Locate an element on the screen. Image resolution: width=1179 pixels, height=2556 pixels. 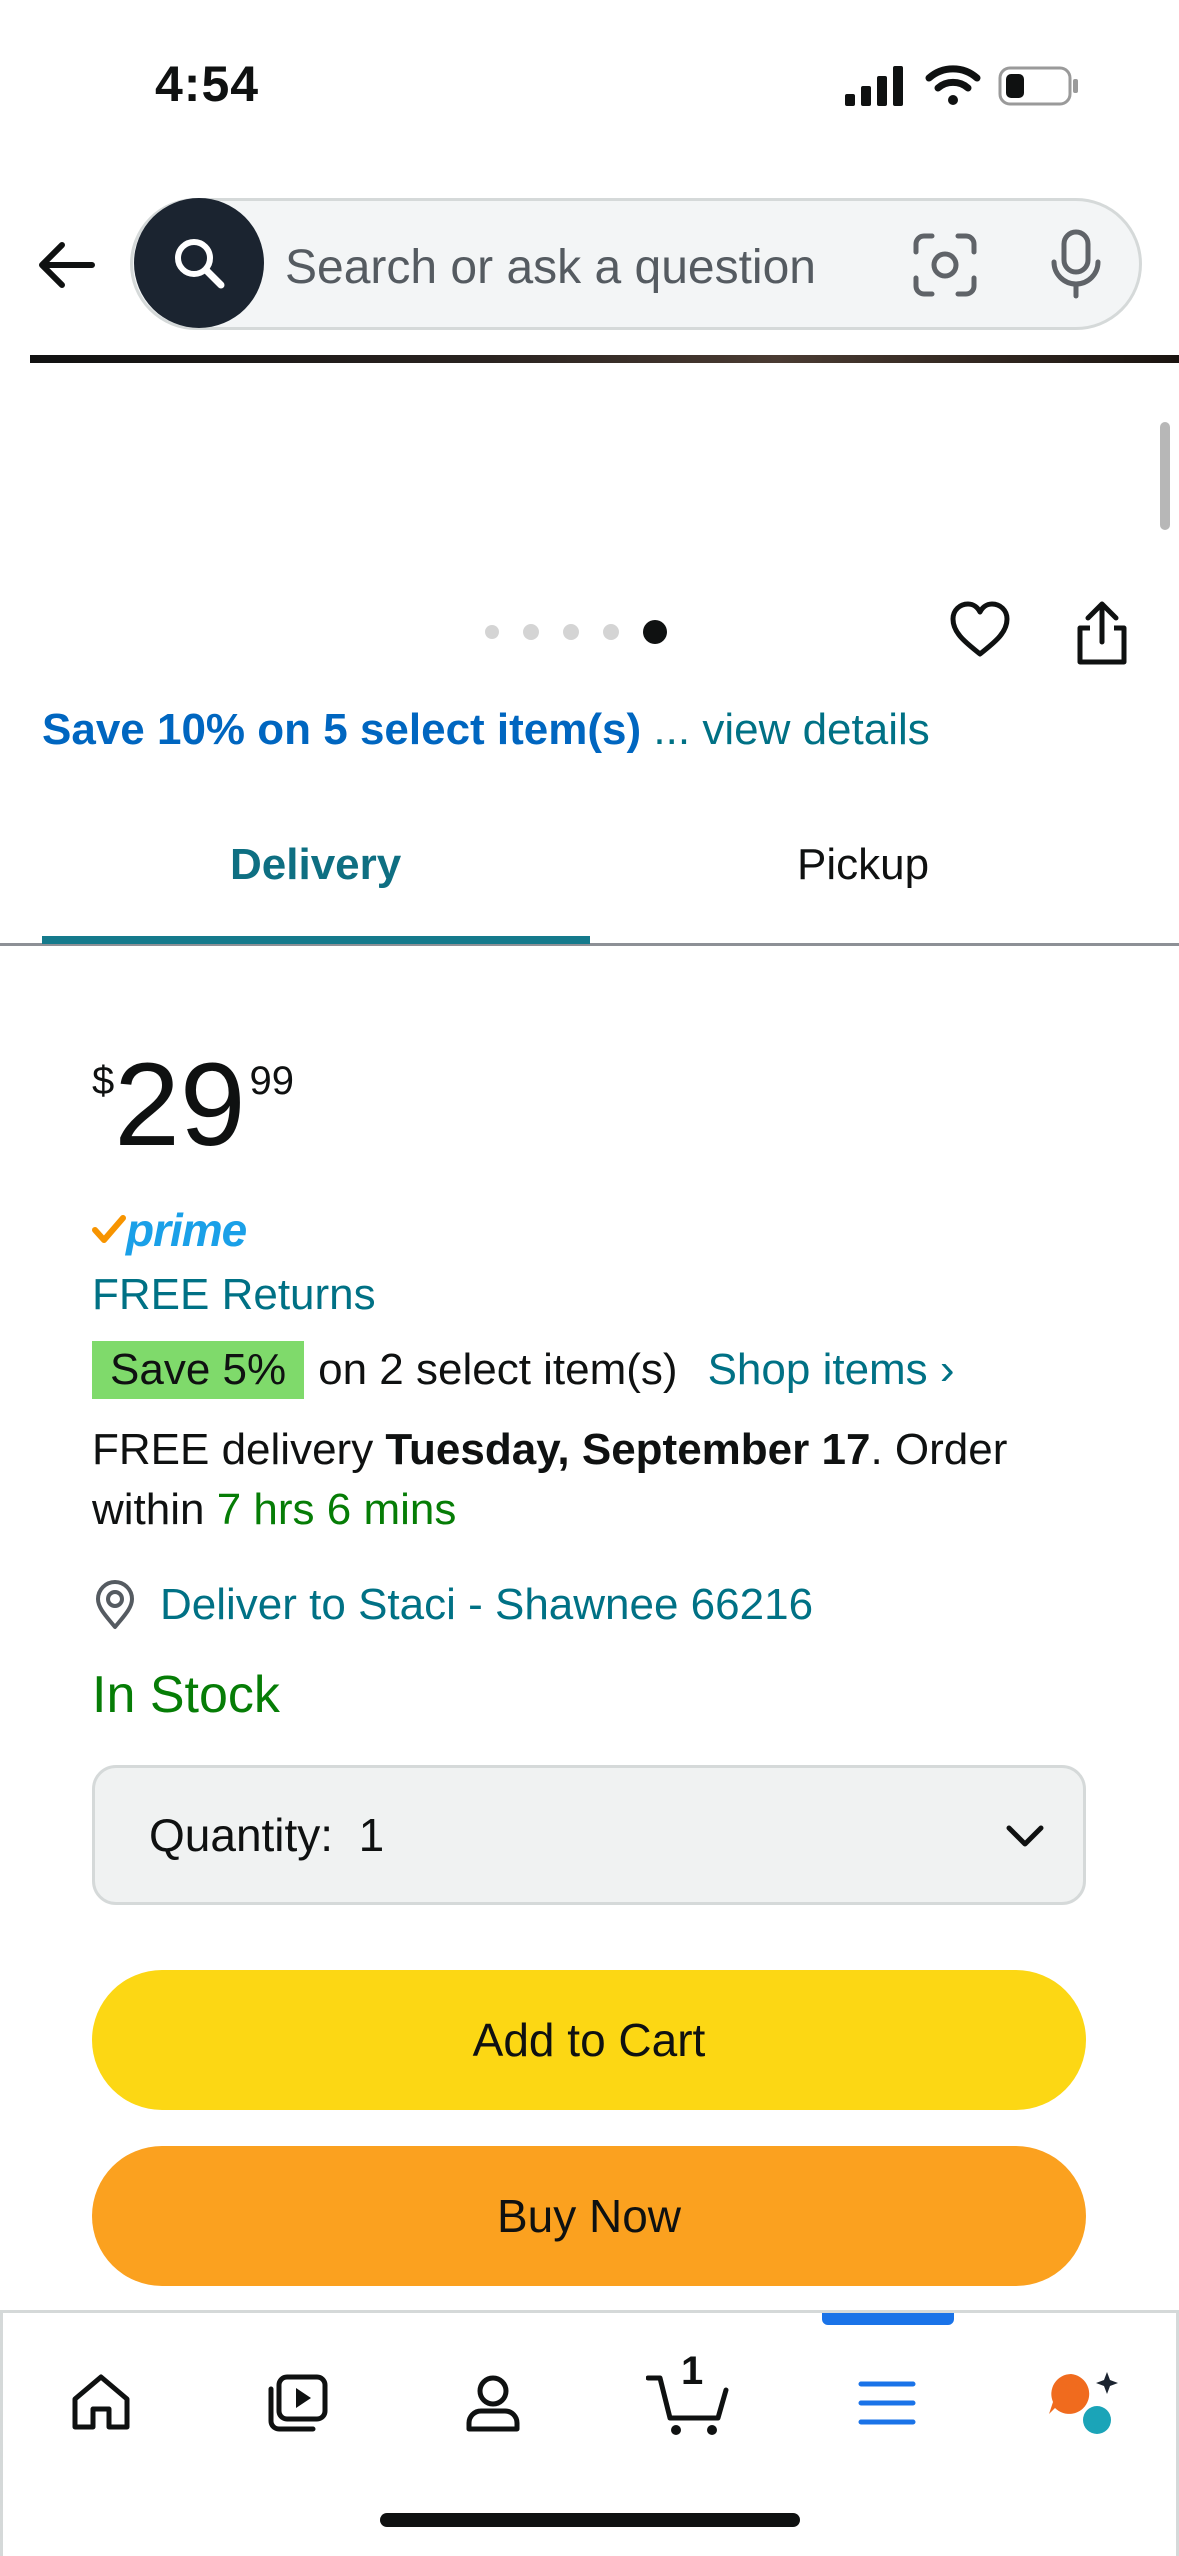
stock-status: In Stock is located at coordinates (186, 1695).